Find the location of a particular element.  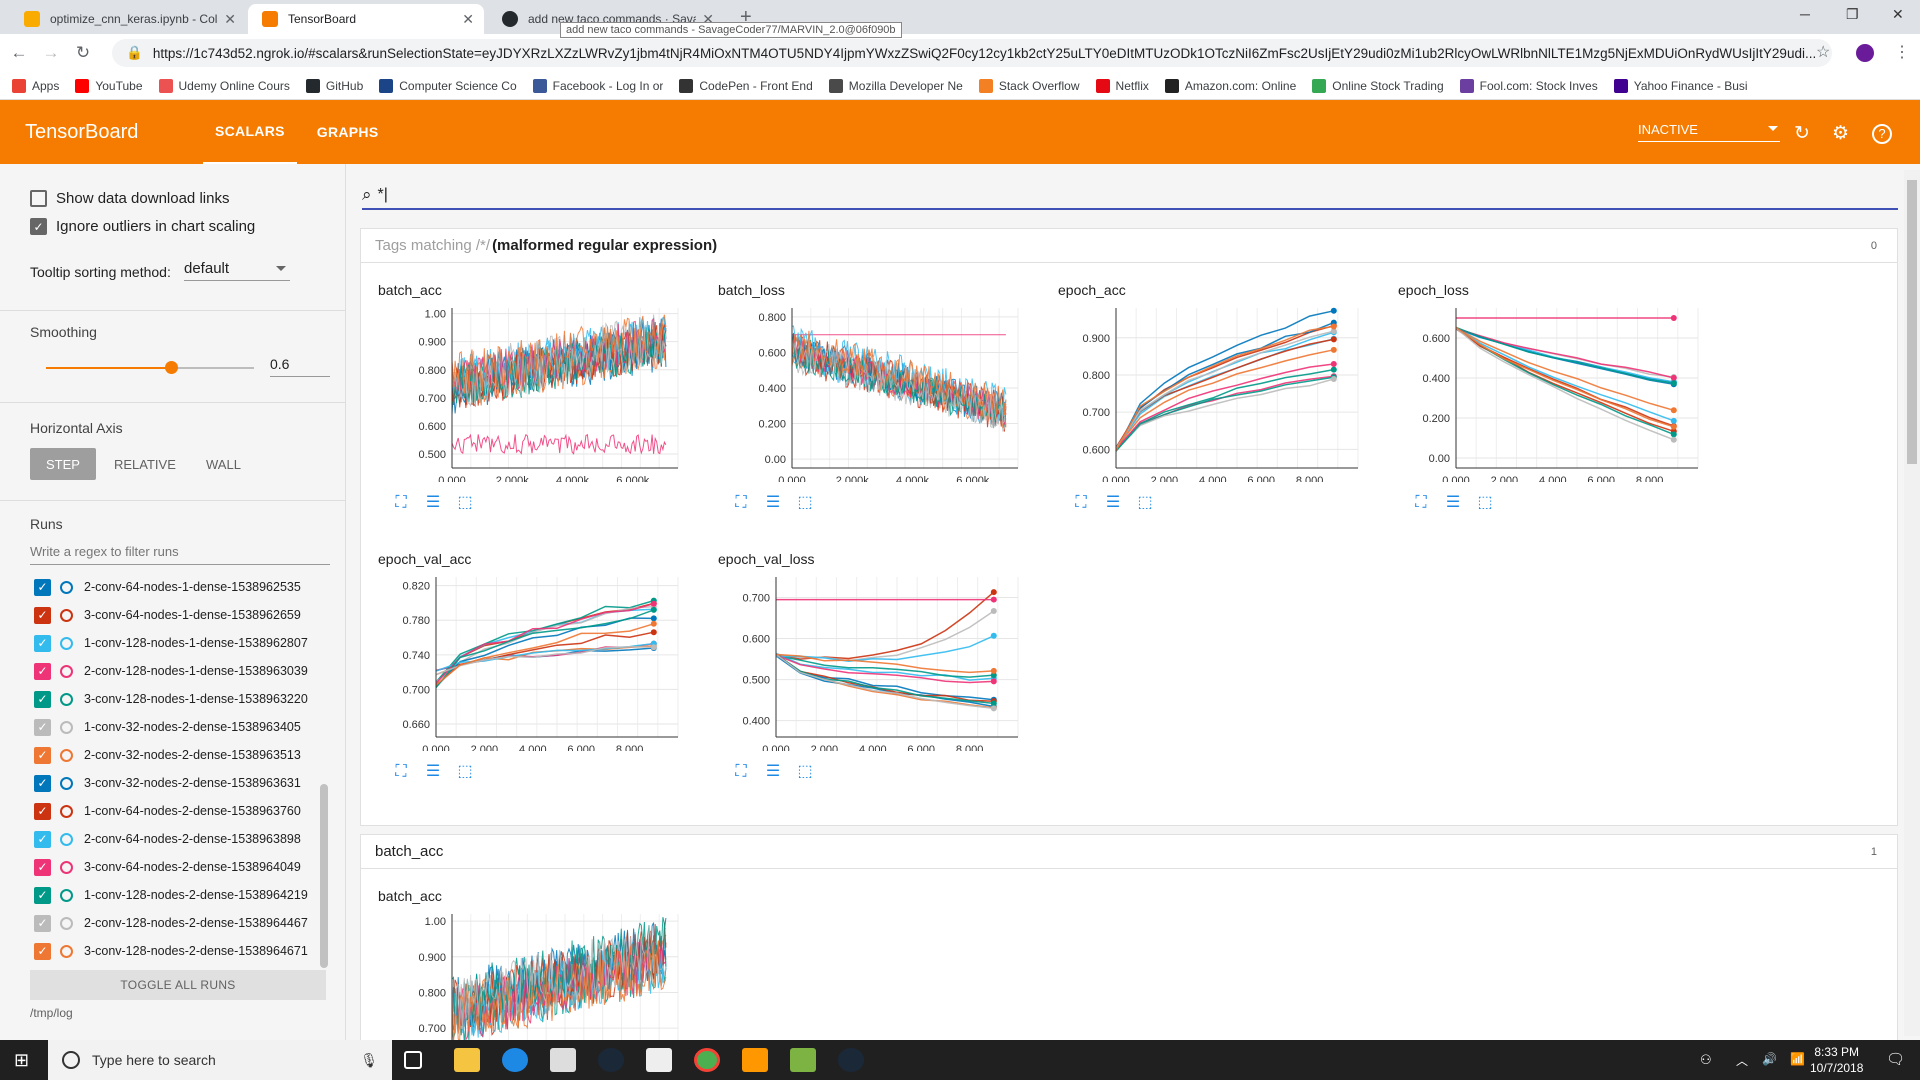

taskbar-search: Type here to search 🎙 is located at coordinates (220, 1060).